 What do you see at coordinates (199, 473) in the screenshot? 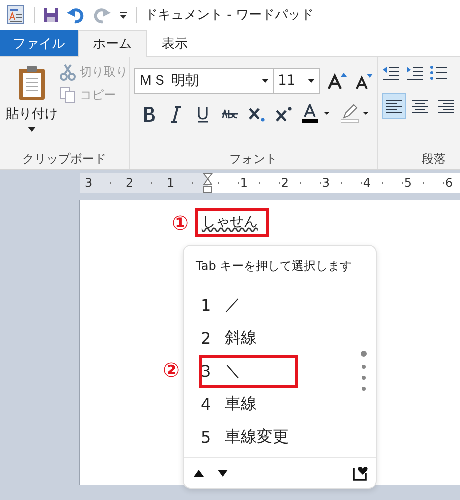
I see `up-arrow-icon` at bounding box center [199, 473].